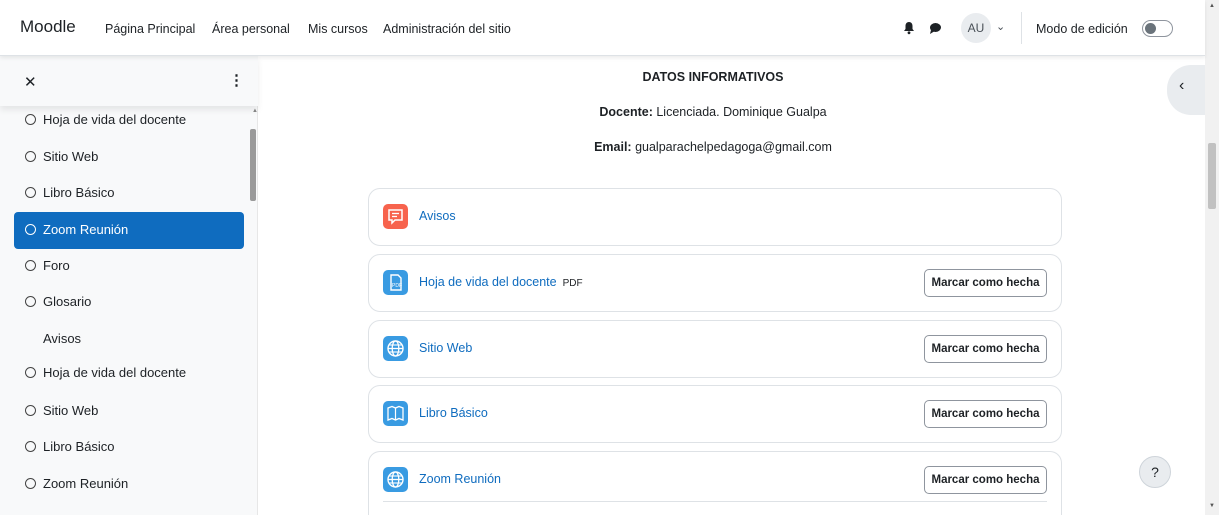 The width and height of the screenshot is (1219, 515). I want to click on chevron-down-icon: ⌄, so click(1000, 26).